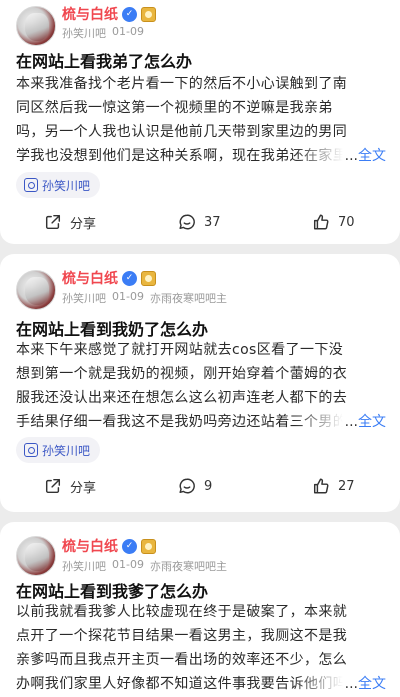  Describe the element at coordinates (333, 486) in the screenshot. I see `like-button: 27` at that location.